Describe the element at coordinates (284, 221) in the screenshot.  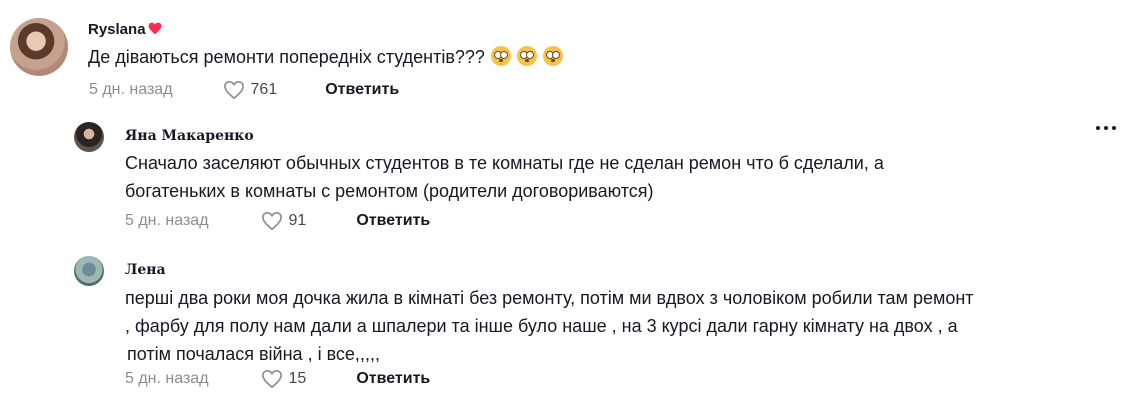
I see `like-button: 91` at that location.